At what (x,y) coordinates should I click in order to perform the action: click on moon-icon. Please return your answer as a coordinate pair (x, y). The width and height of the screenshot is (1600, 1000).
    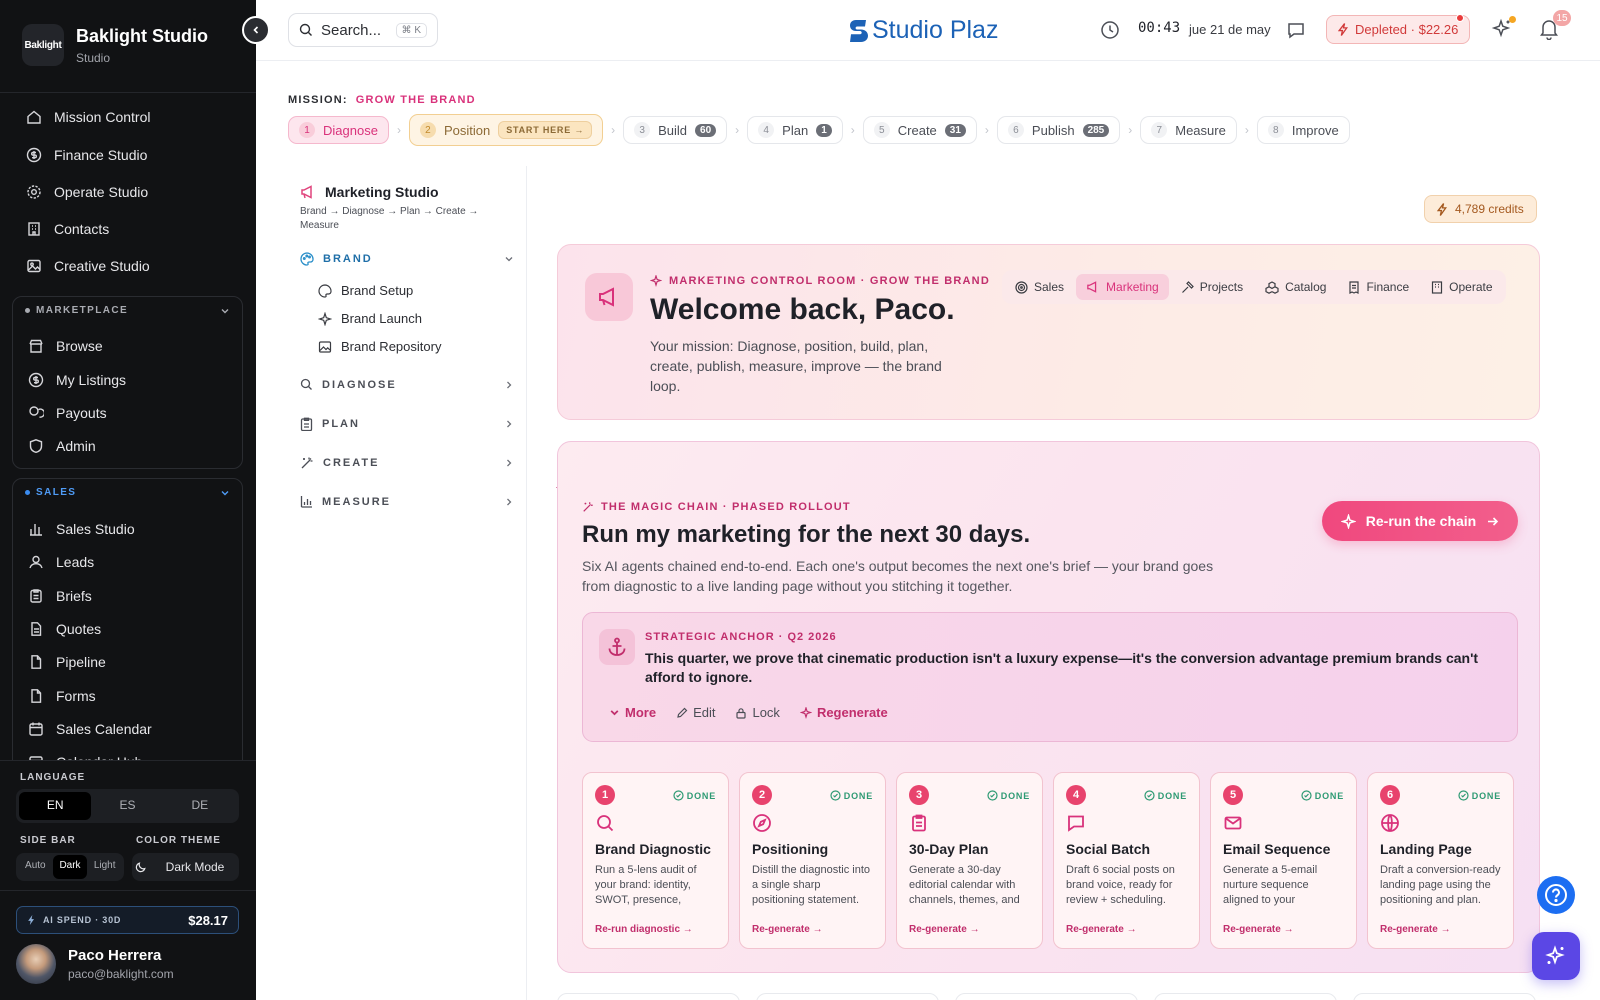
    Looking at the image, I should click on (140, 867).